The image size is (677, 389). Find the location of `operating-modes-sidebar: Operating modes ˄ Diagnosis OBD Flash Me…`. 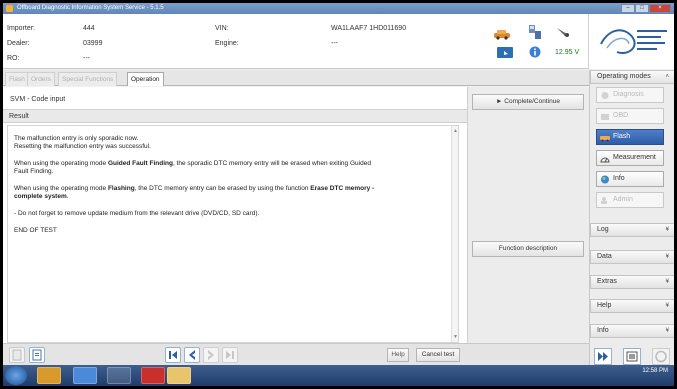

operating-modes-sidebar: Operating modes ˄ Diagnosis OBD Flash Me… is located at coordinates (631, 217).